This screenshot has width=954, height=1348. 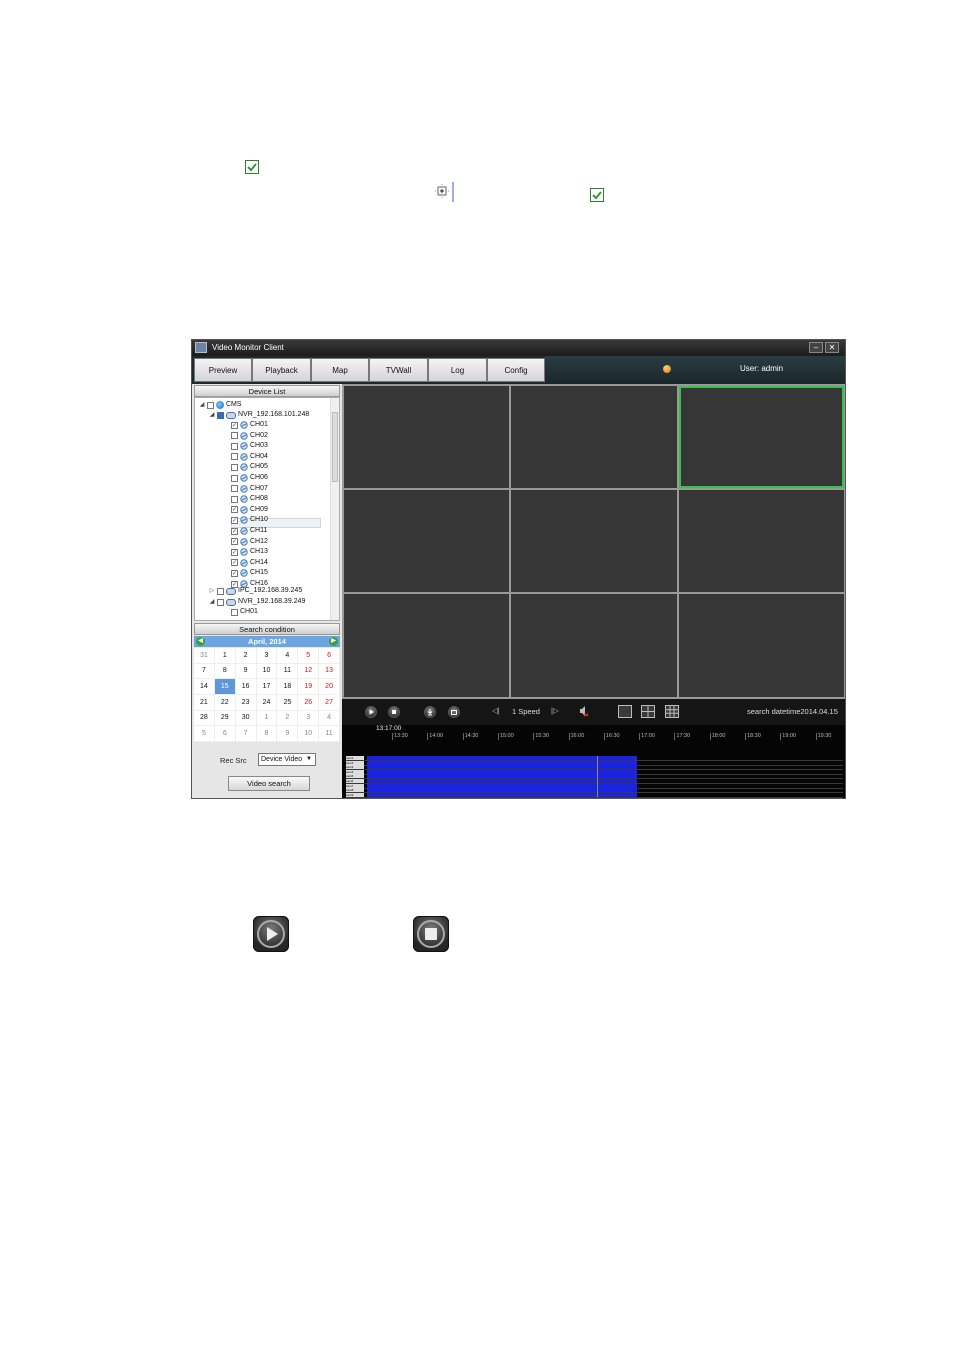 I want to click on calendar-day: 17, so click(x=267, y=687).